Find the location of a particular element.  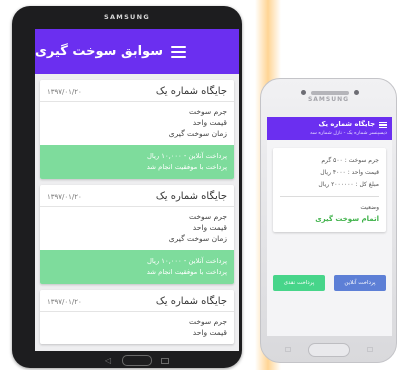

card-body: جرم سوخت قیمت واحد is located at coordinates (137, 328).